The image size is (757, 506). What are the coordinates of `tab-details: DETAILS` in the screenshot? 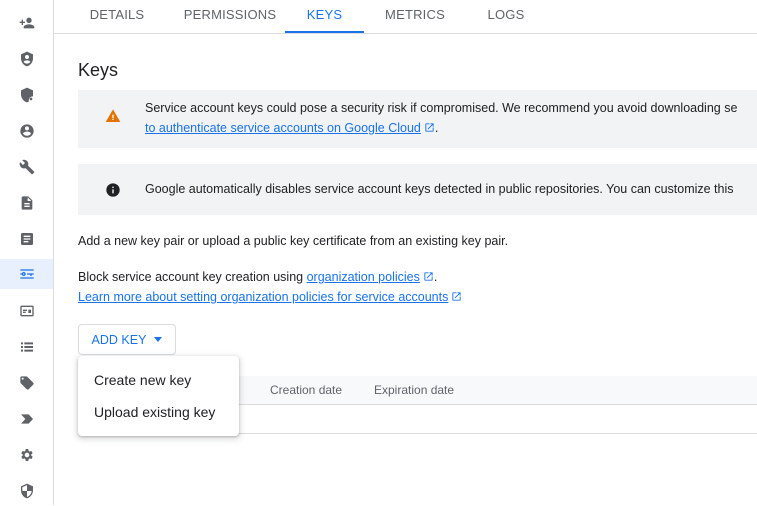 It's located at (117, 16).